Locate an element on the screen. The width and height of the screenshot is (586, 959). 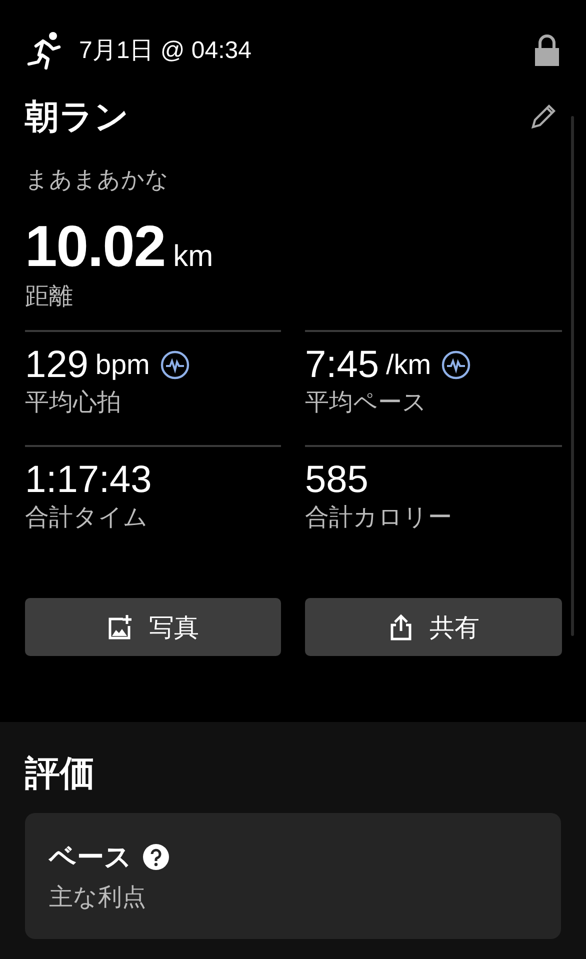
distance-label: 距離 is located at coordinates (49, 297).